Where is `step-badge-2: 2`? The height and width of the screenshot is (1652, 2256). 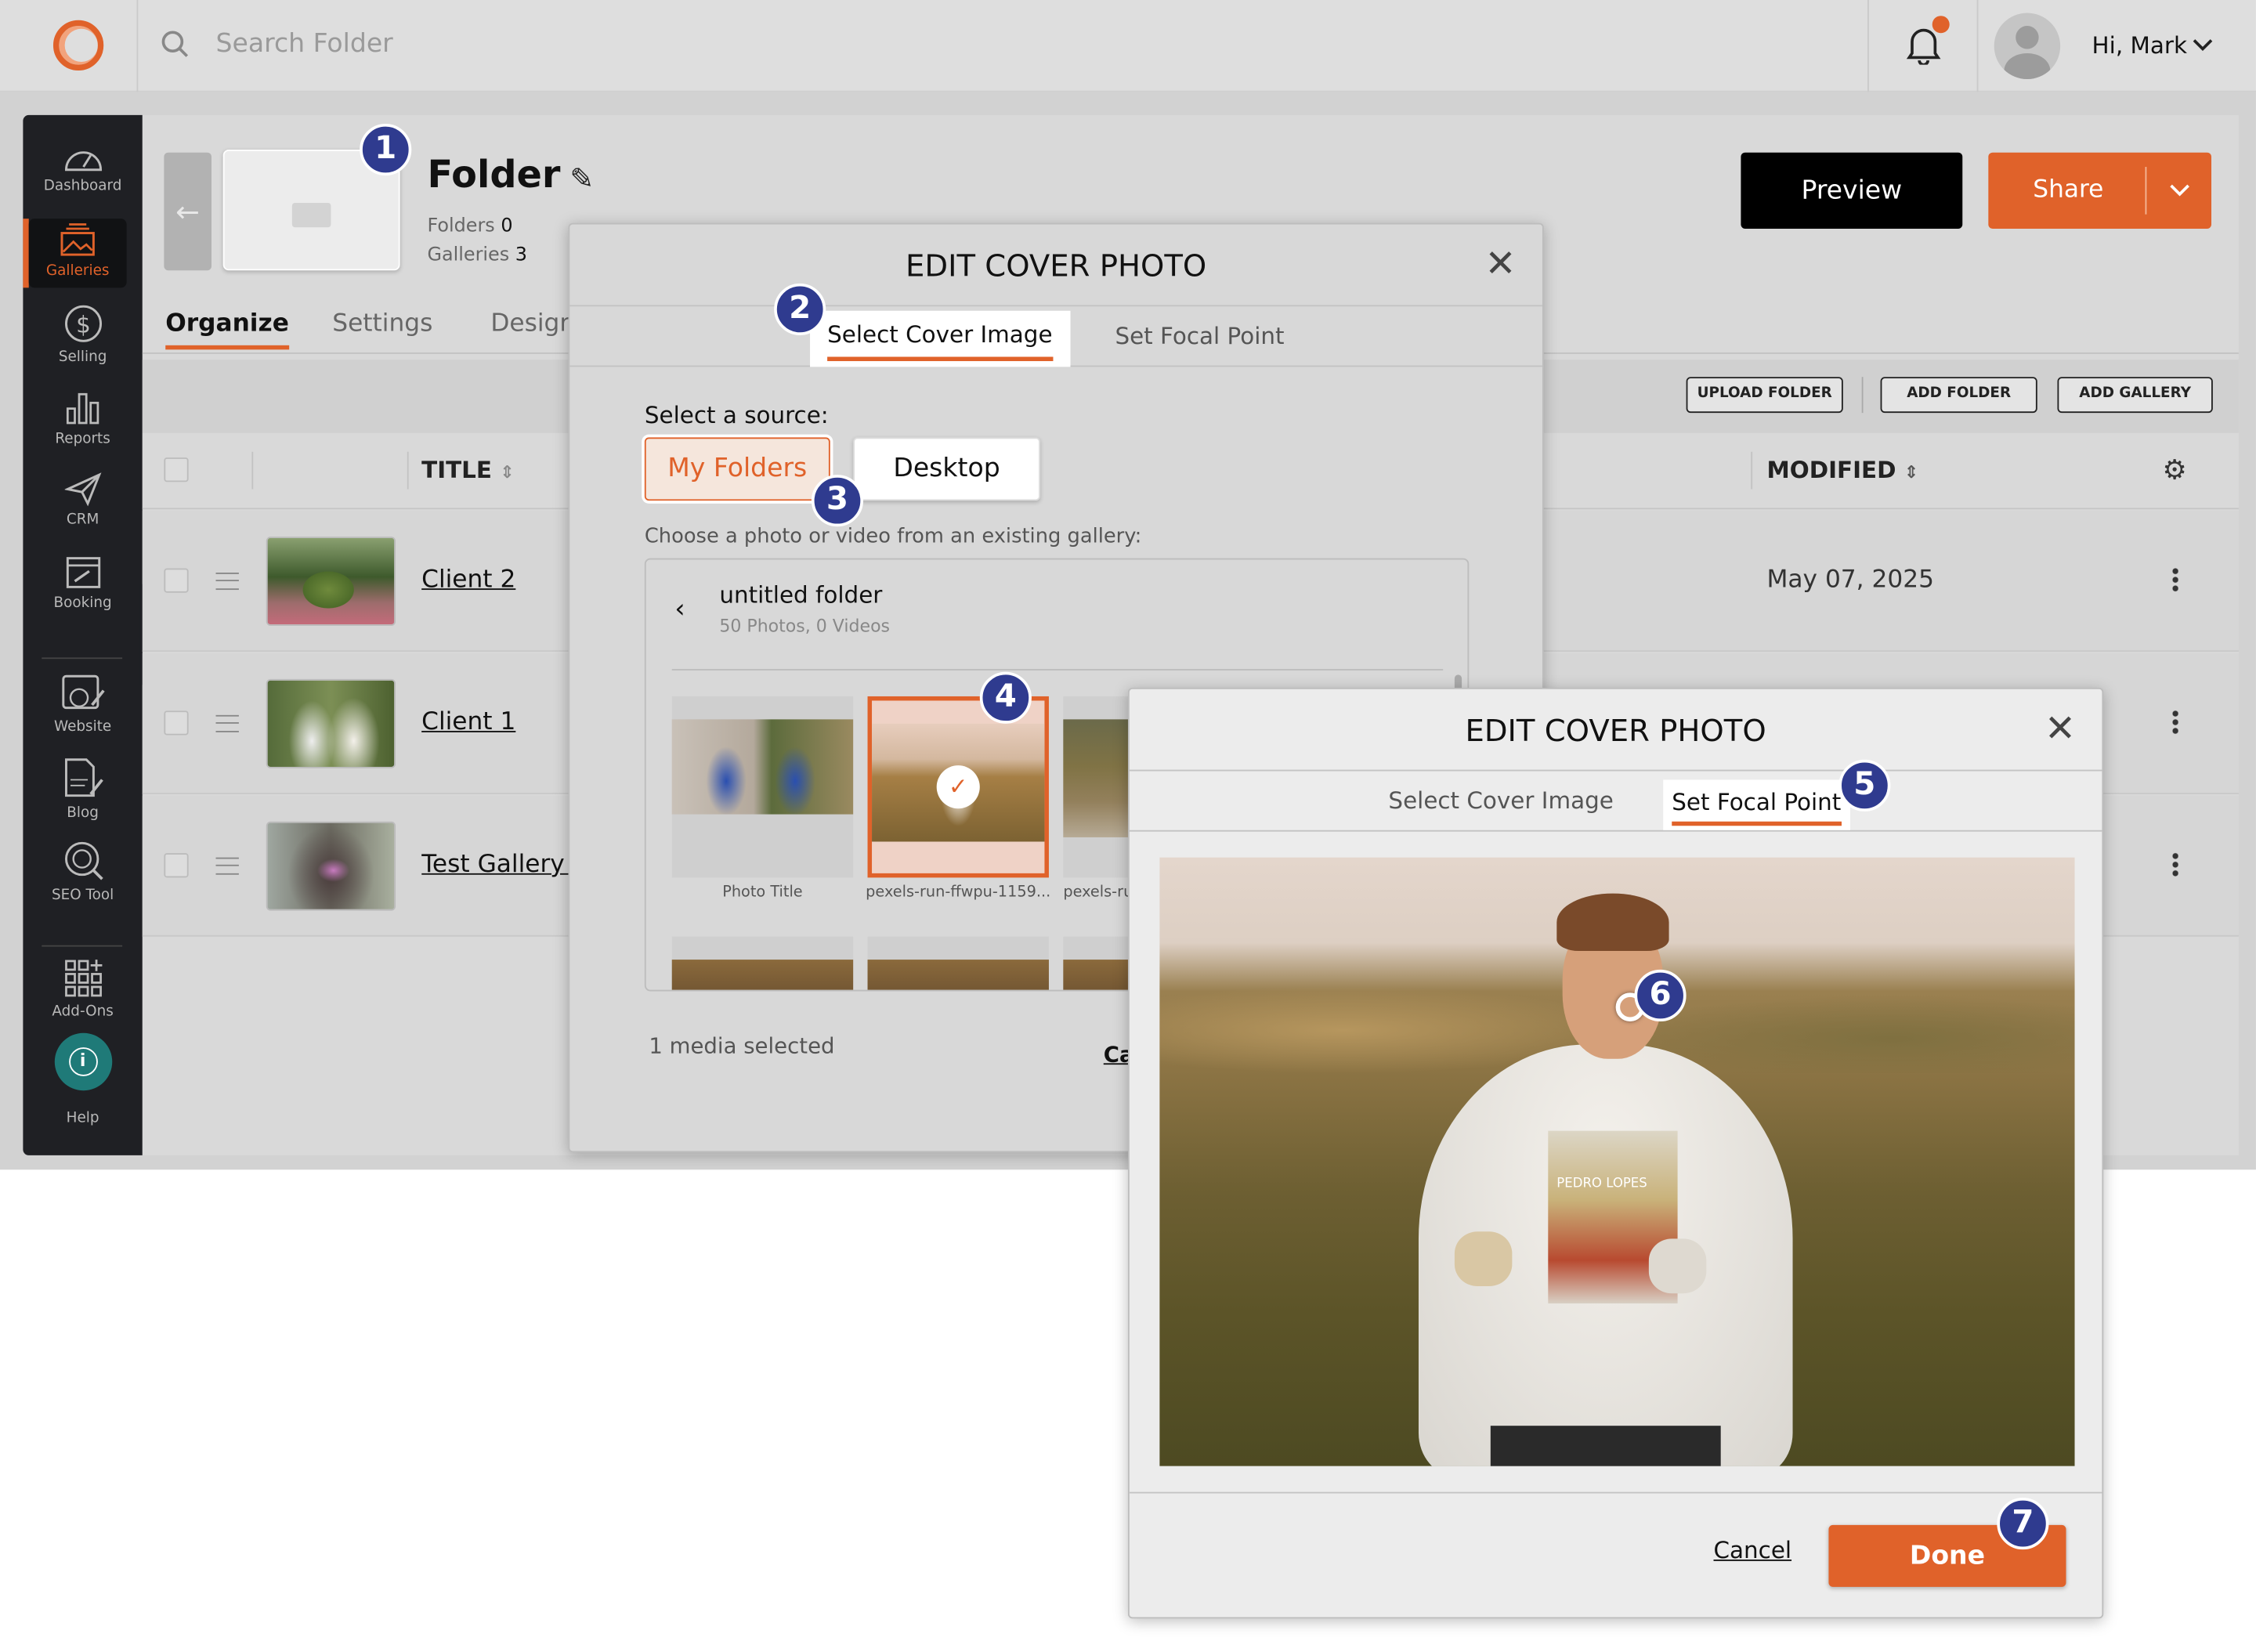 step-badge-2: 2 is located at coordinates (800, 309).